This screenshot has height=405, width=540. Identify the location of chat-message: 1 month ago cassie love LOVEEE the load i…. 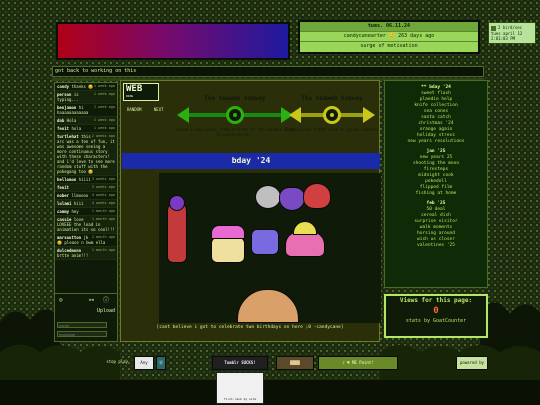
(86, 225).